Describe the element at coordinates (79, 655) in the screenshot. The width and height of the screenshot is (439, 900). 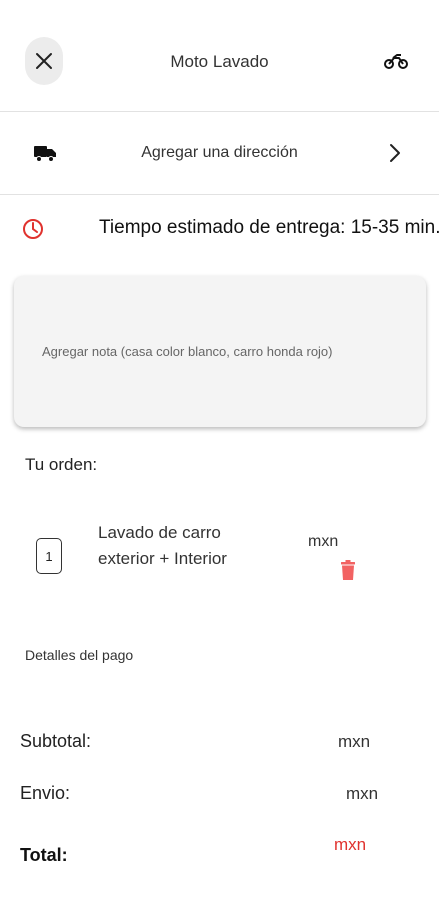
I see `payment-details-title: Detalles del pago` at that location.